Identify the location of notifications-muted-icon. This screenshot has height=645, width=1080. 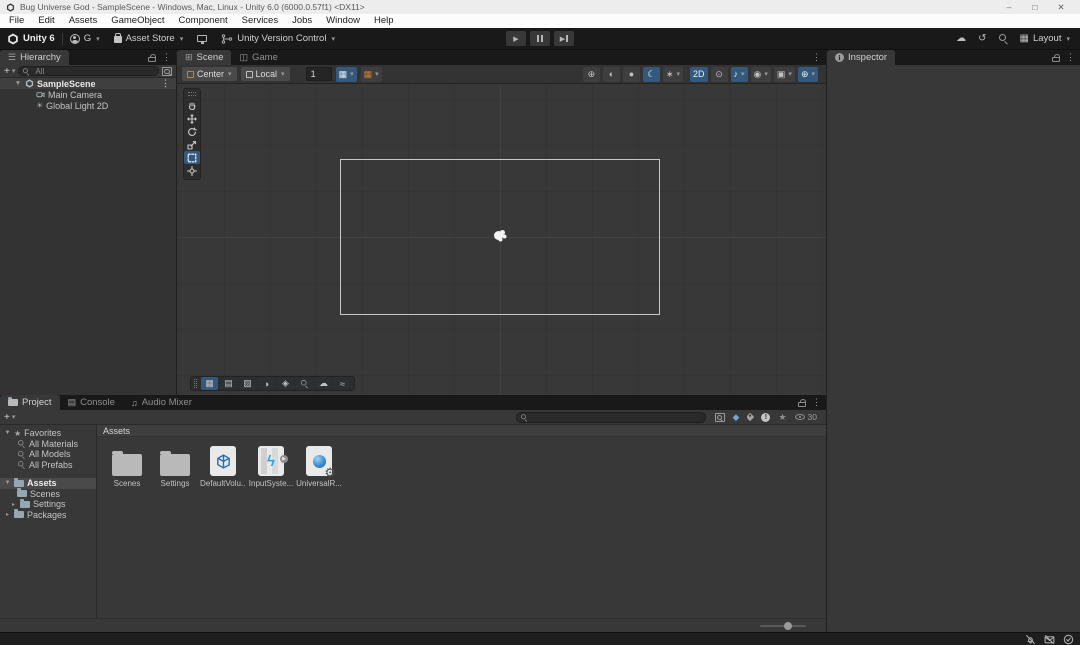
(1030, 639).